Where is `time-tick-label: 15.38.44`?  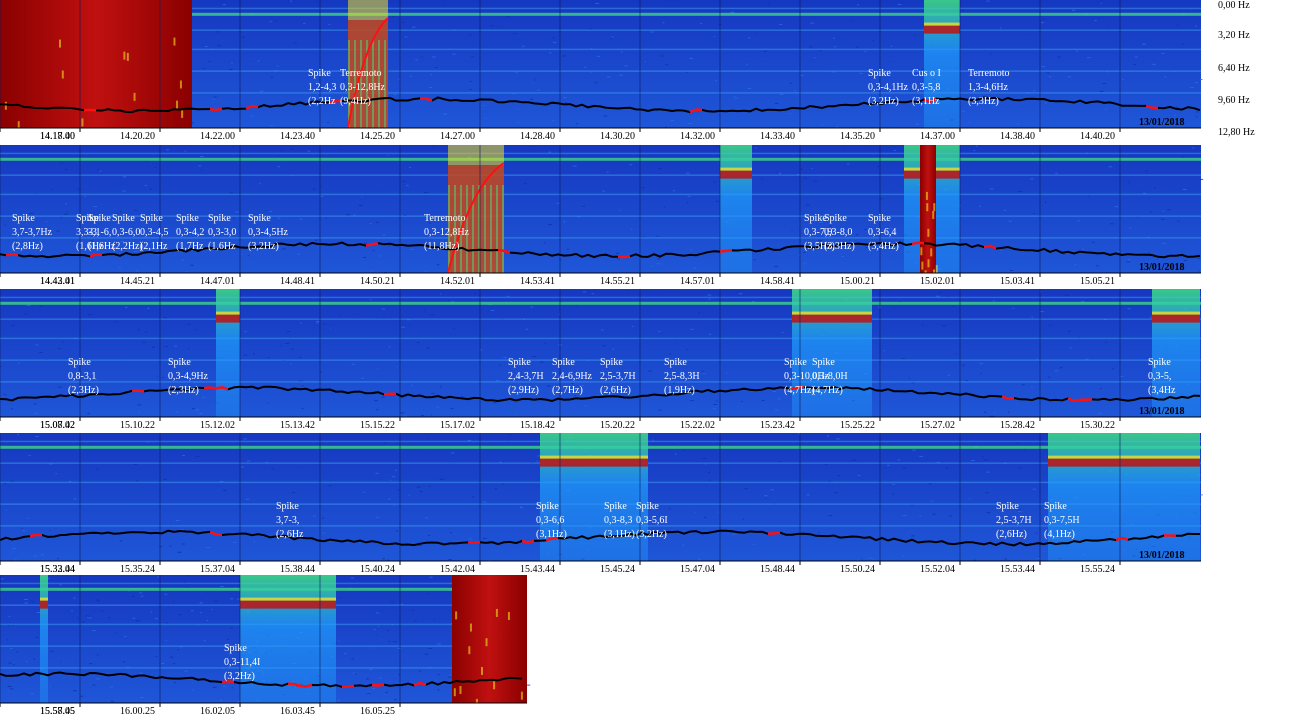
time-tick-label: 15.38.44 is located at coordinates (297, 569).